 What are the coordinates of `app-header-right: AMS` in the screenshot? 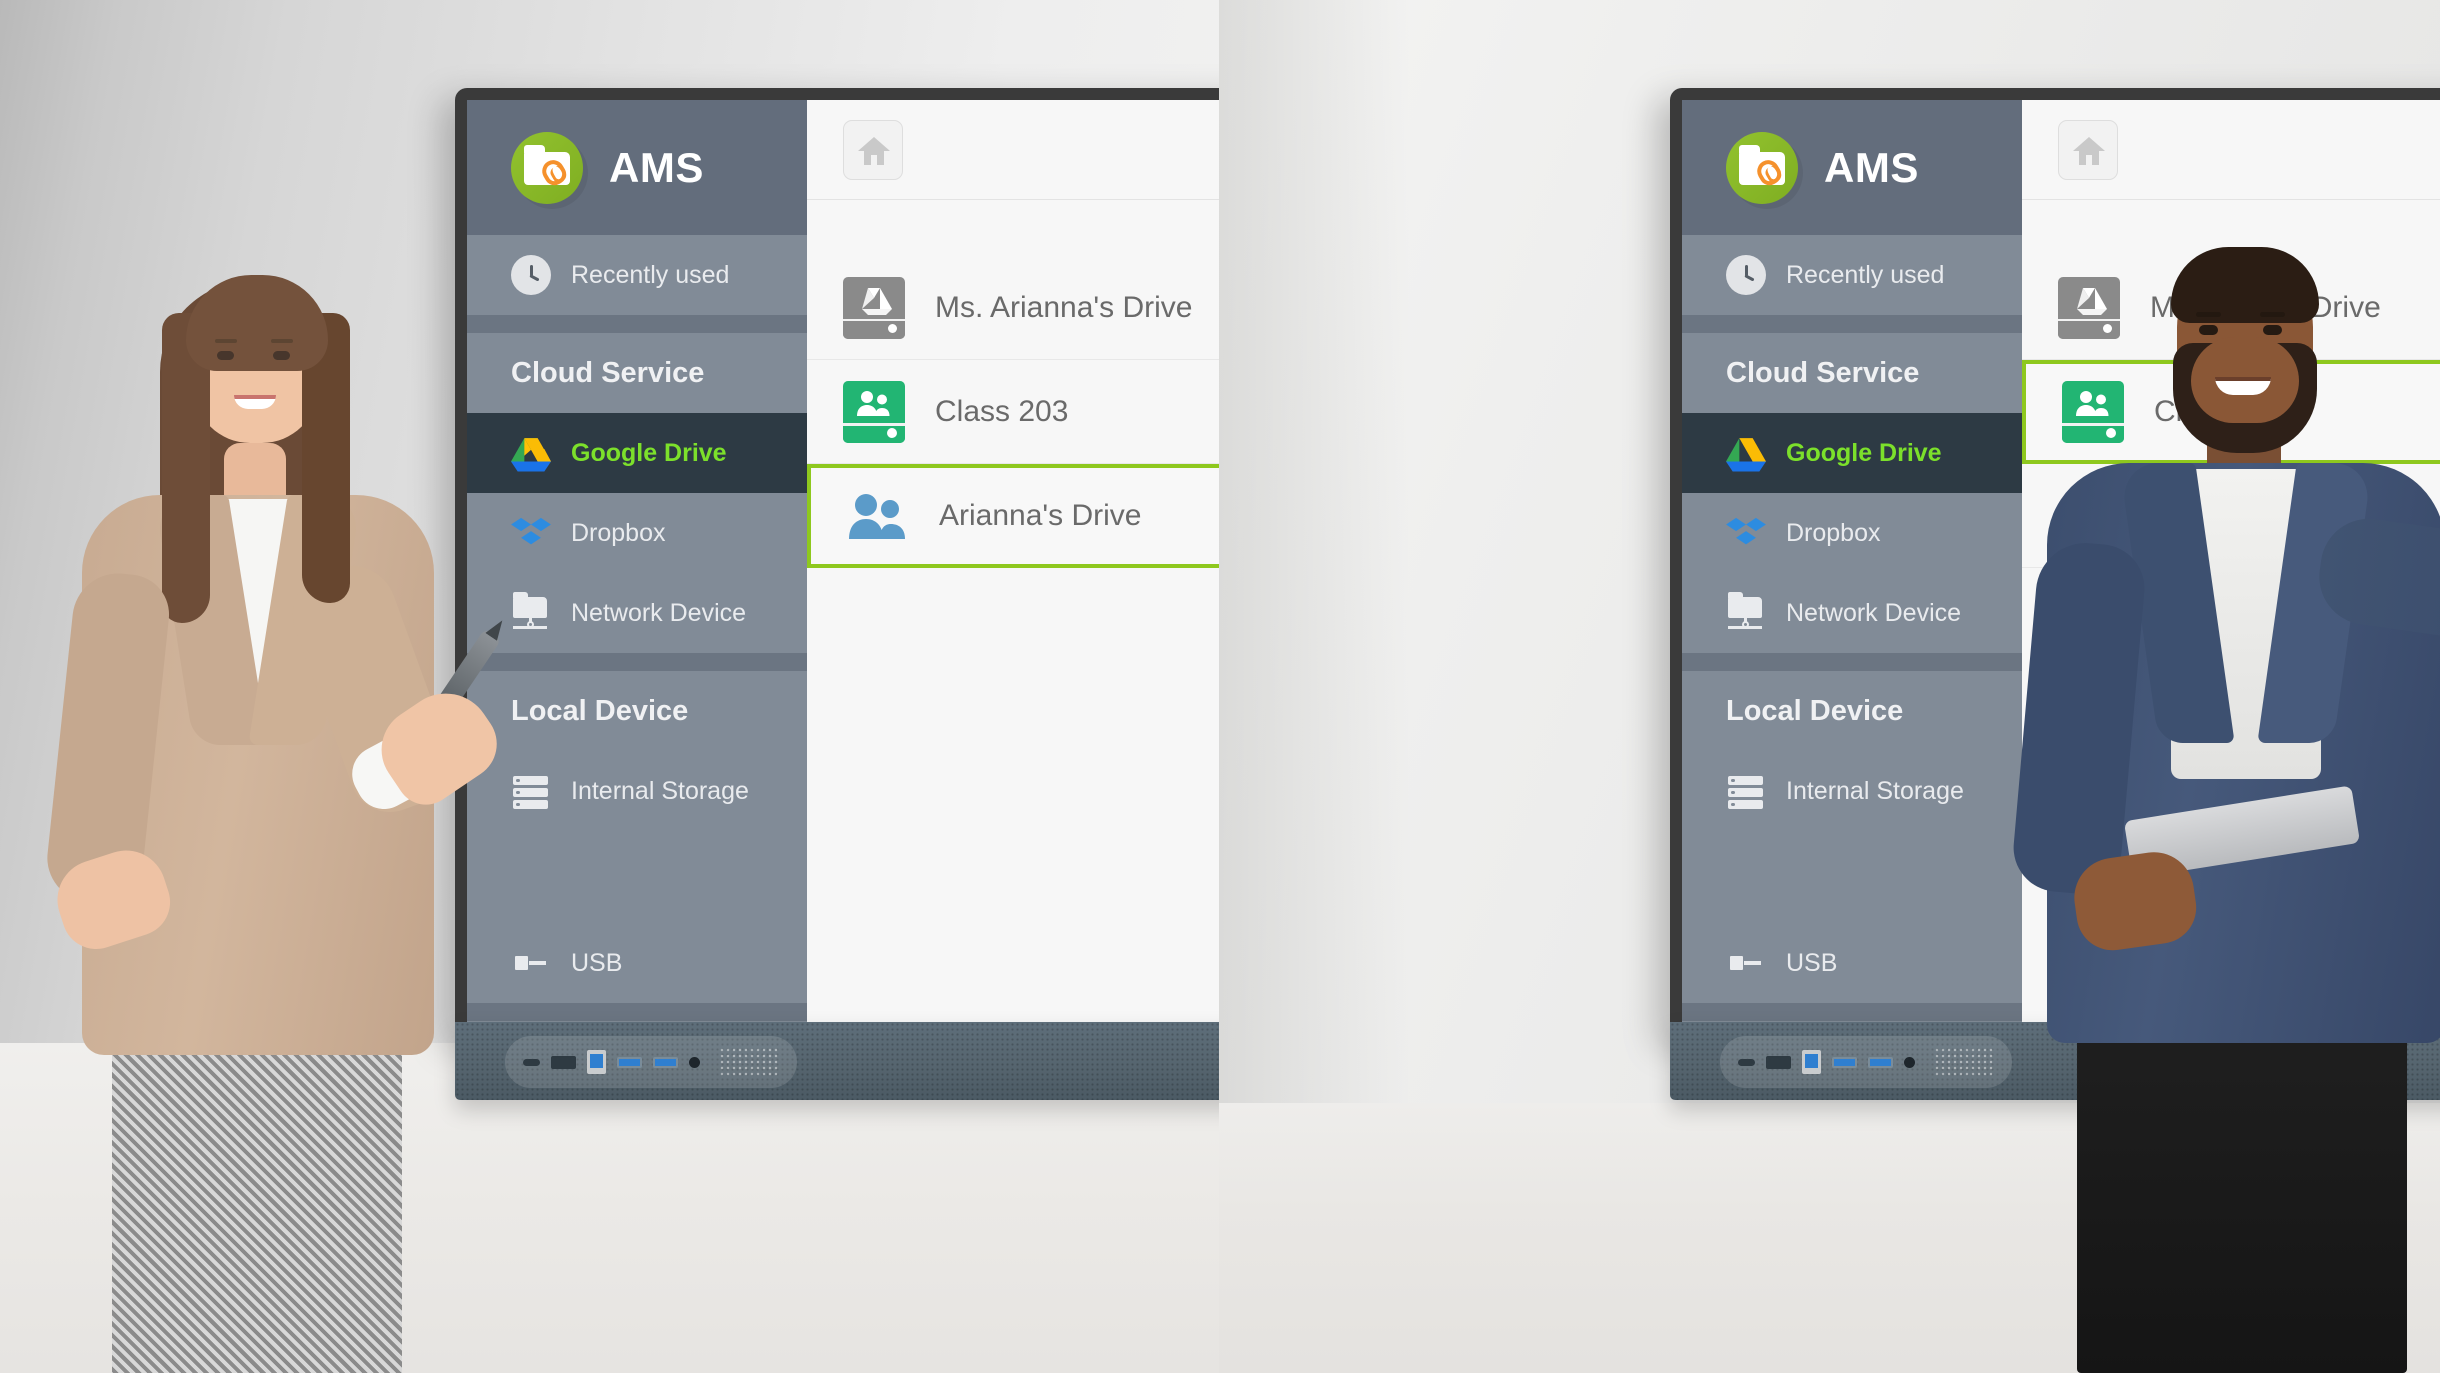 It's located at (1852, 167).